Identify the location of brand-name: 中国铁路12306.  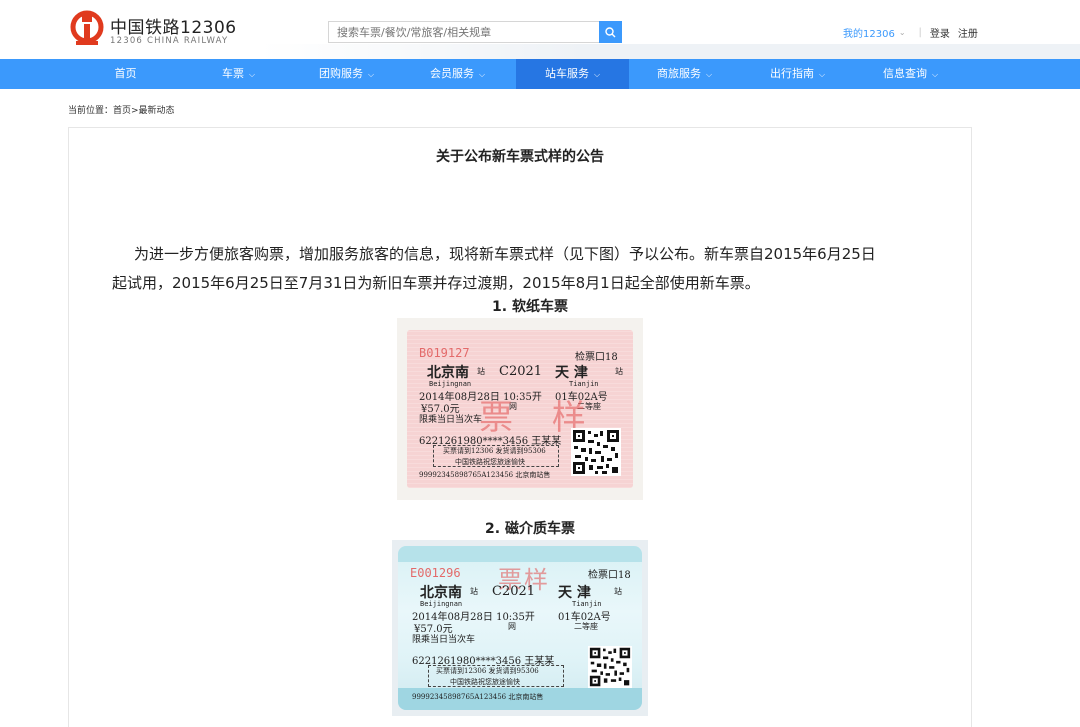
(173, 28).